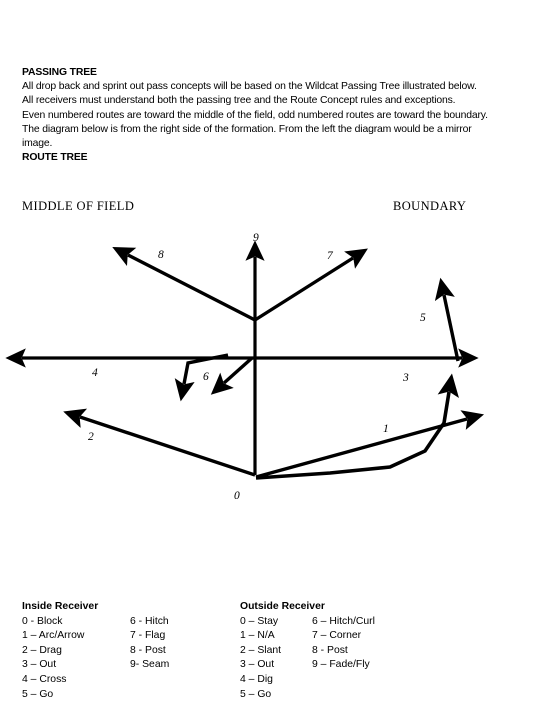 The width and height of the screenshot is (540, 720). I want to click on legend-item: 7 - Flag, so click(148, 636).